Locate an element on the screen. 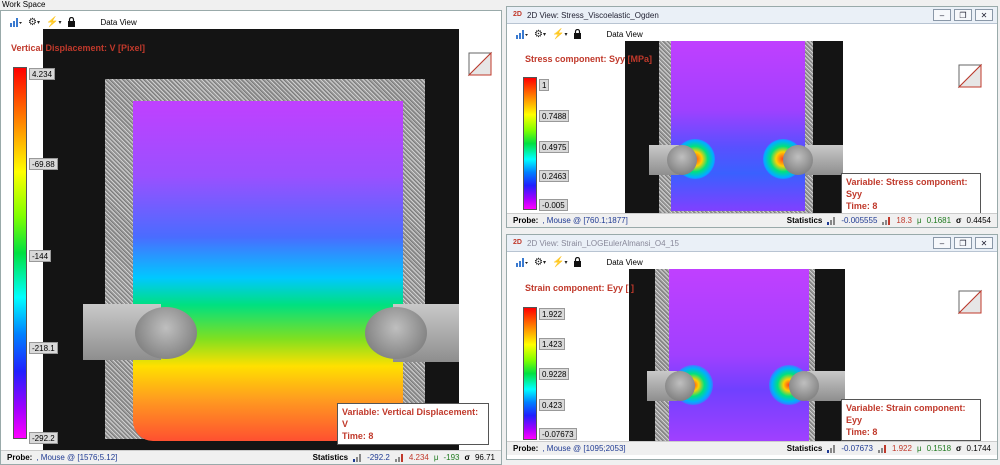 The height and width of the screenshot is (465, 1000). stress-stat-max: 18.3 is located at coordinates (904, 220).